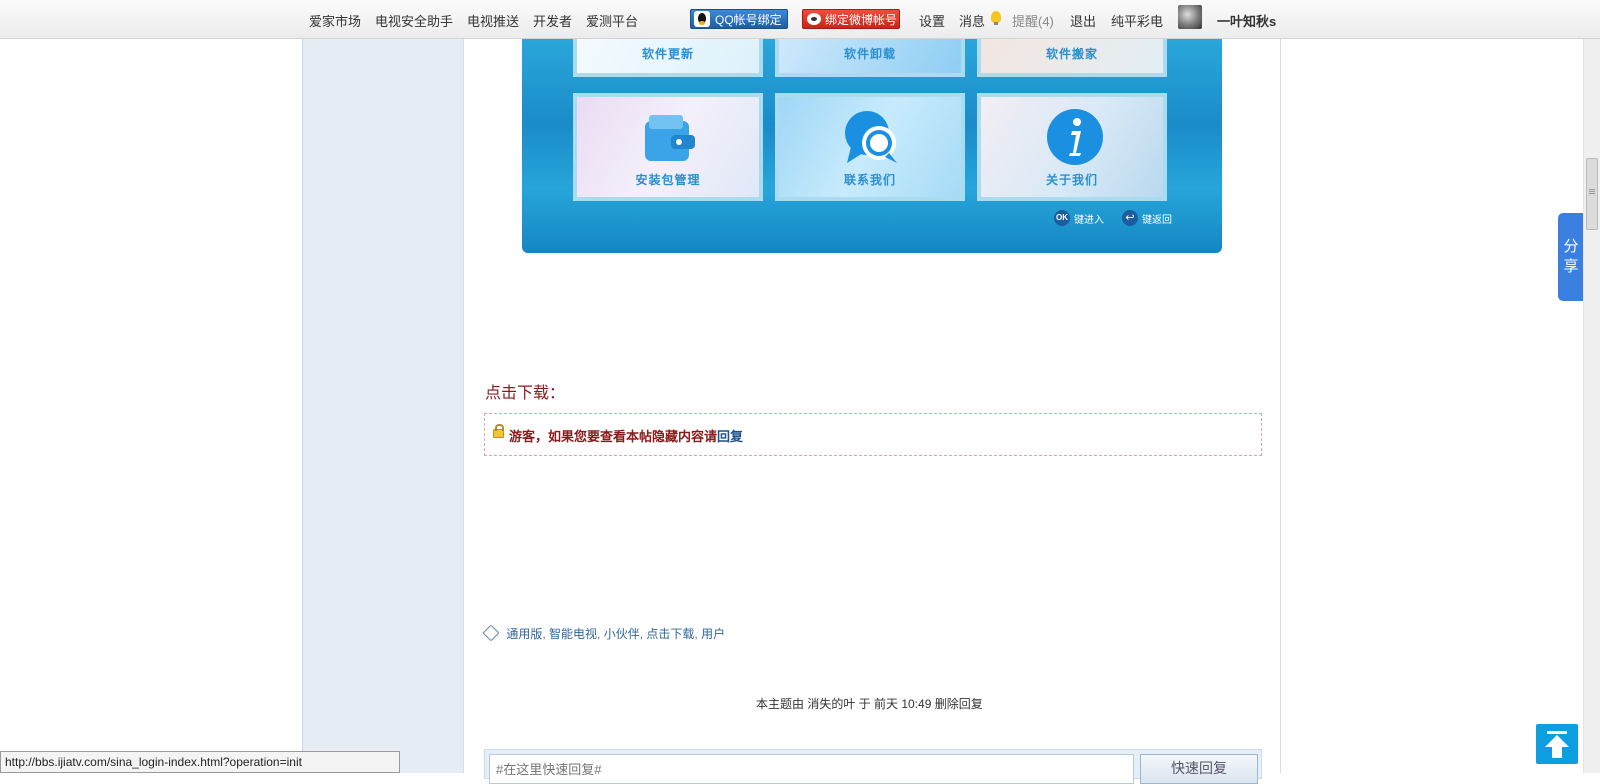 The height and width of the screenshot is (784, 1600). What do you see at coordinates (1557, 744) in the screenshot?
I see `back-to-top-button` at bounding box center [1557, 744].